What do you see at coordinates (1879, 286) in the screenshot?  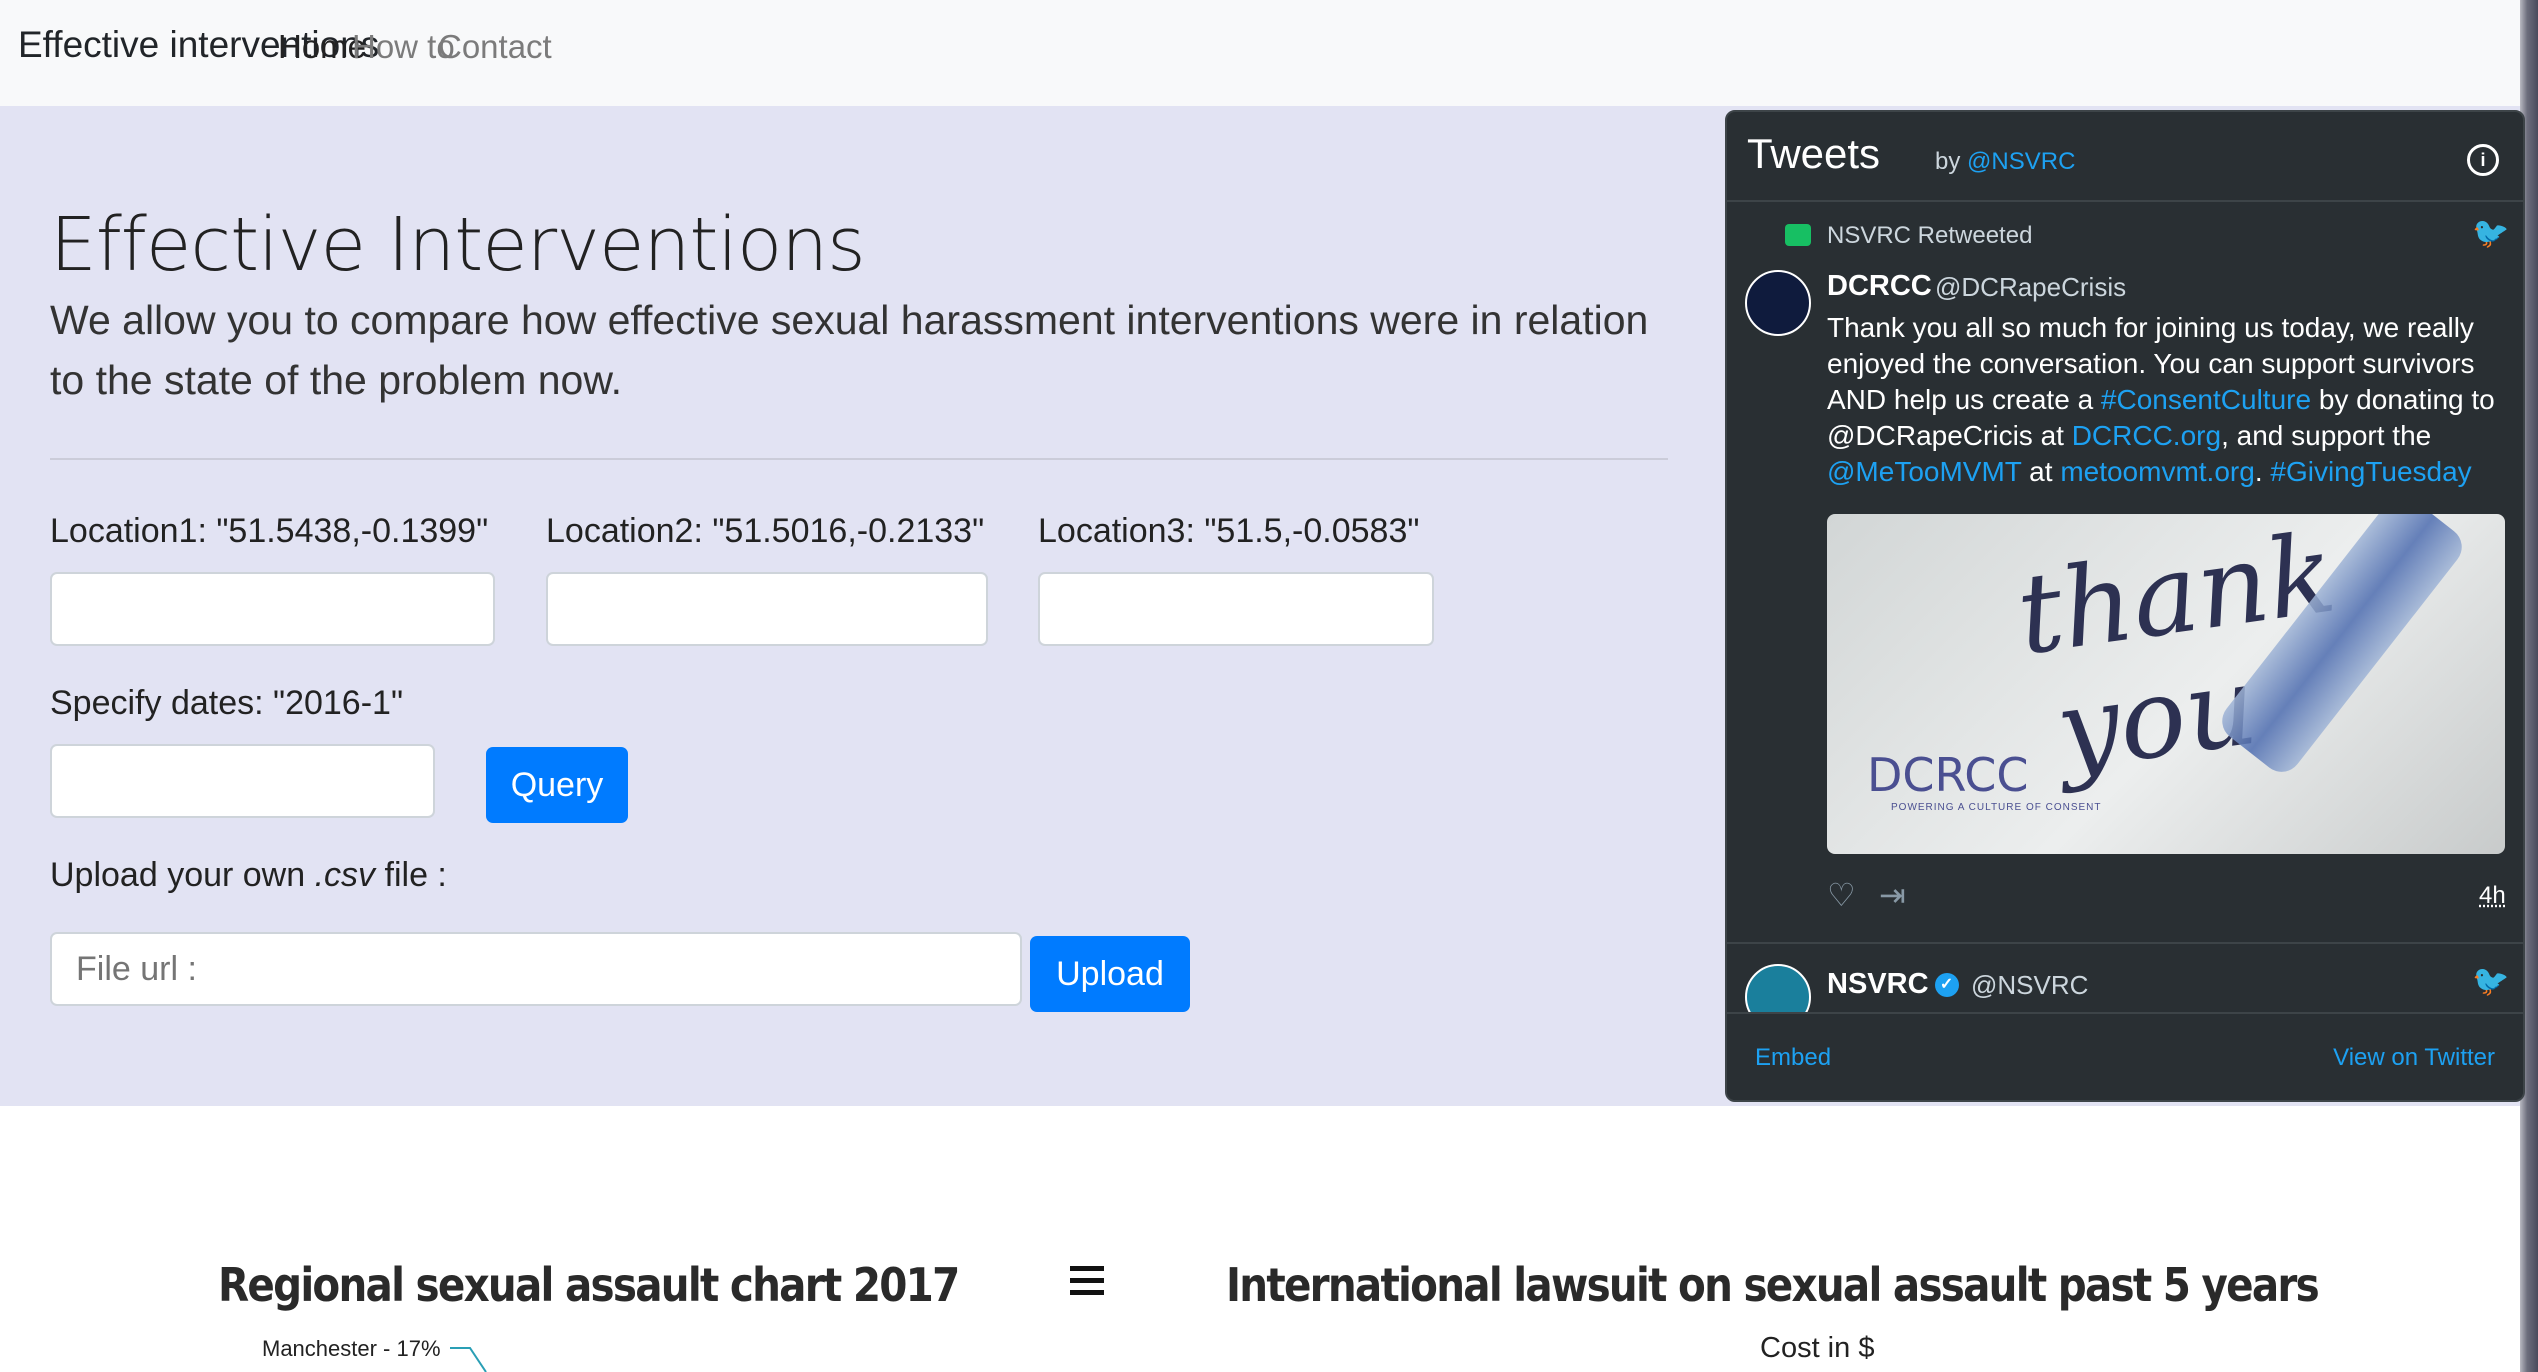 I see `tweet-author-name: DCRCC` at bounding box center [1879, 286].